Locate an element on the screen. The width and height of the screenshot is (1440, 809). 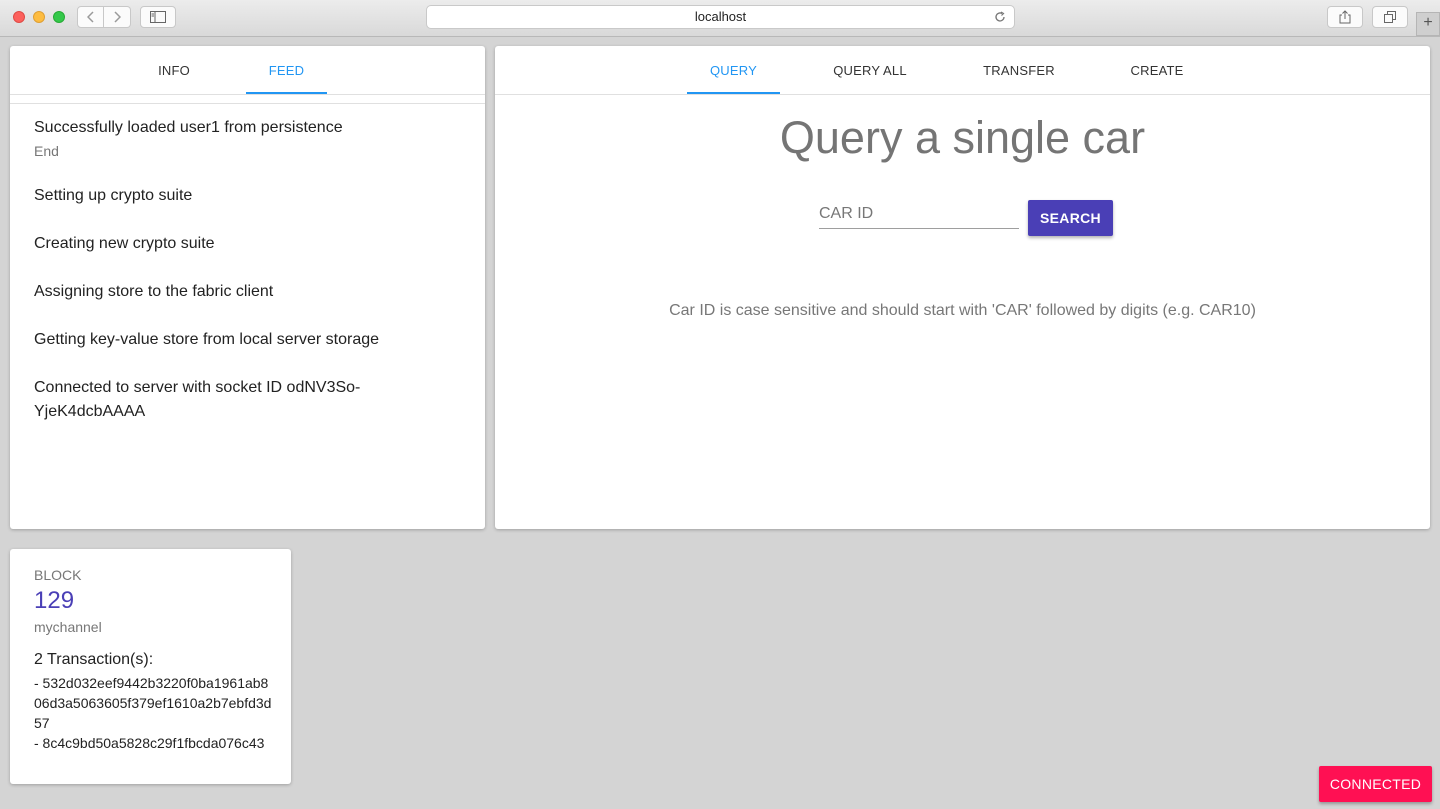
reload-icon is located at coordinates (1000, 16).